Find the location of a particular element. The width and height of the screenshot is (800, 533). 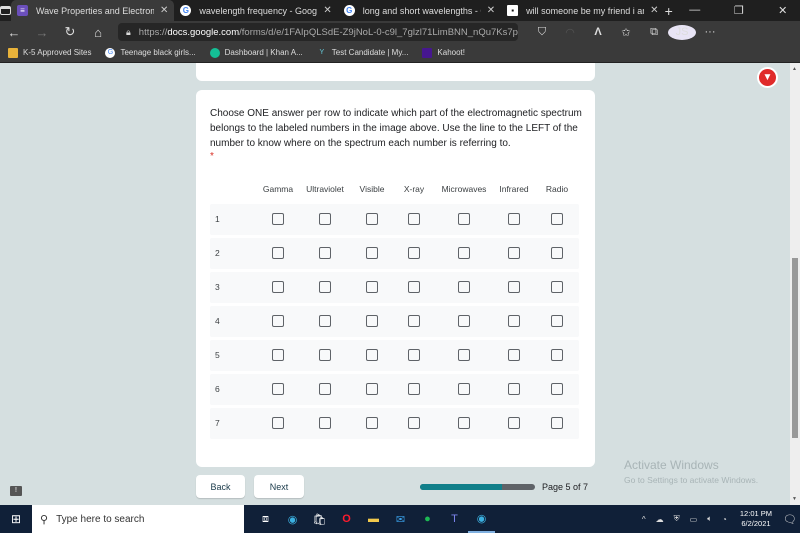

forward-arrow-icon: → is located at coordinates (42, 32).